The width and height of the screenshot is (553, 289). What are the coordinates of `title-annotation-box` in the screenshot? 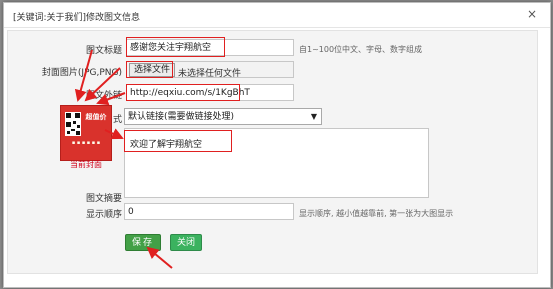 It's located at (175, 47).